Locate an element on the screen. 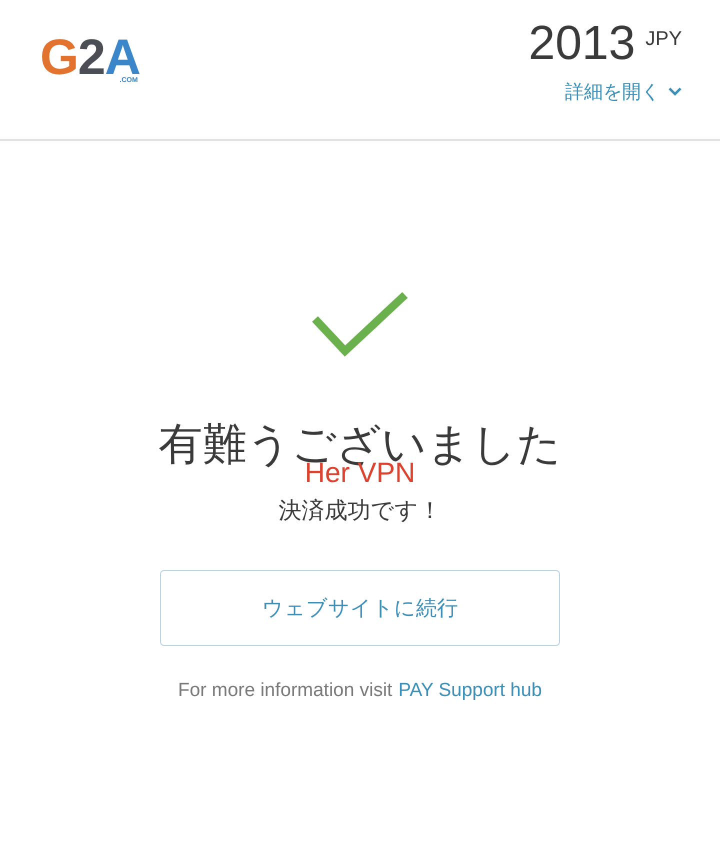 The width and height of the screenshot is (720, 843). details-link: 詳細を開く is located at coordinates (623, 91).